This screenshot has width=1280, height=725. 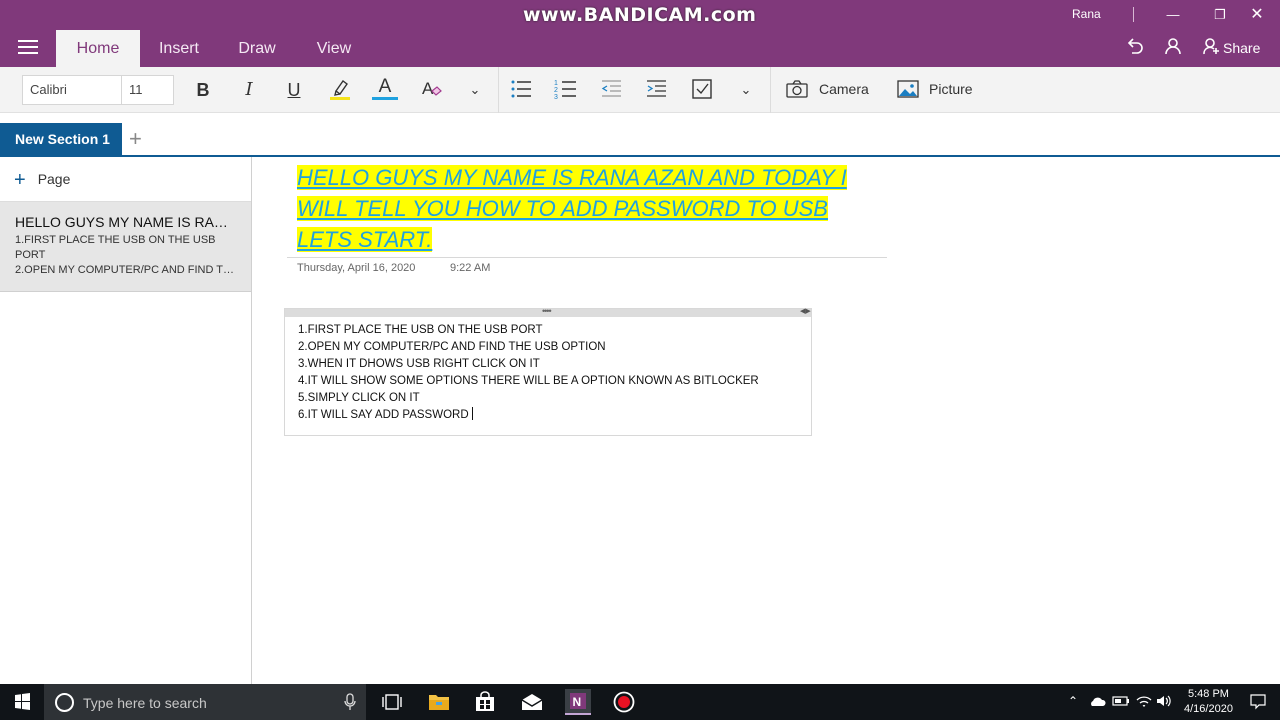 I want to click on windows-start-icon, so click(x=22, y=702).